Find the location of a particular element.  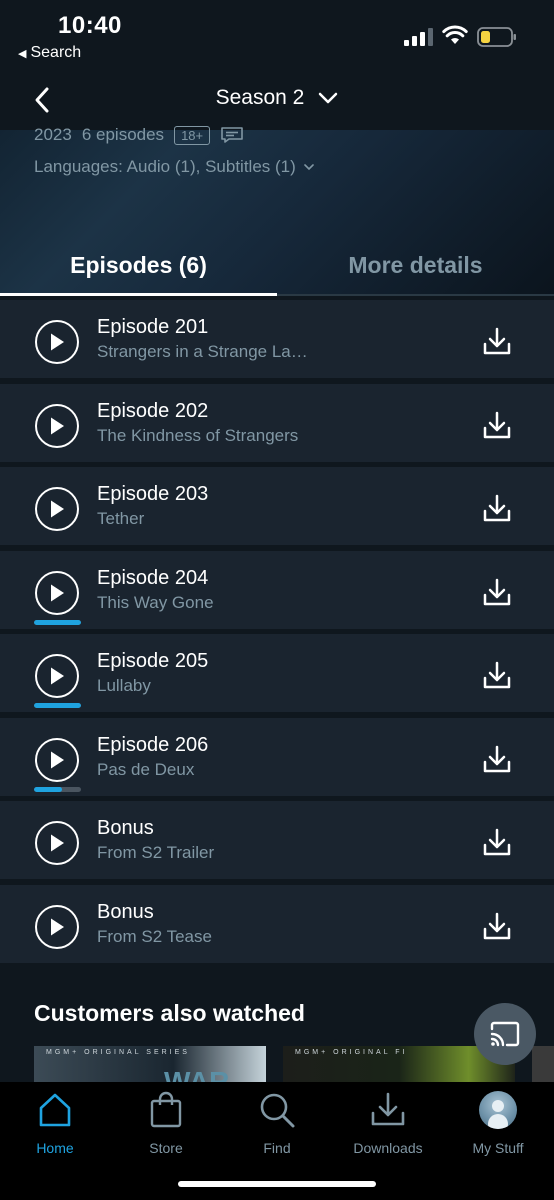

cast-button is located at coordinates (505, 1034).